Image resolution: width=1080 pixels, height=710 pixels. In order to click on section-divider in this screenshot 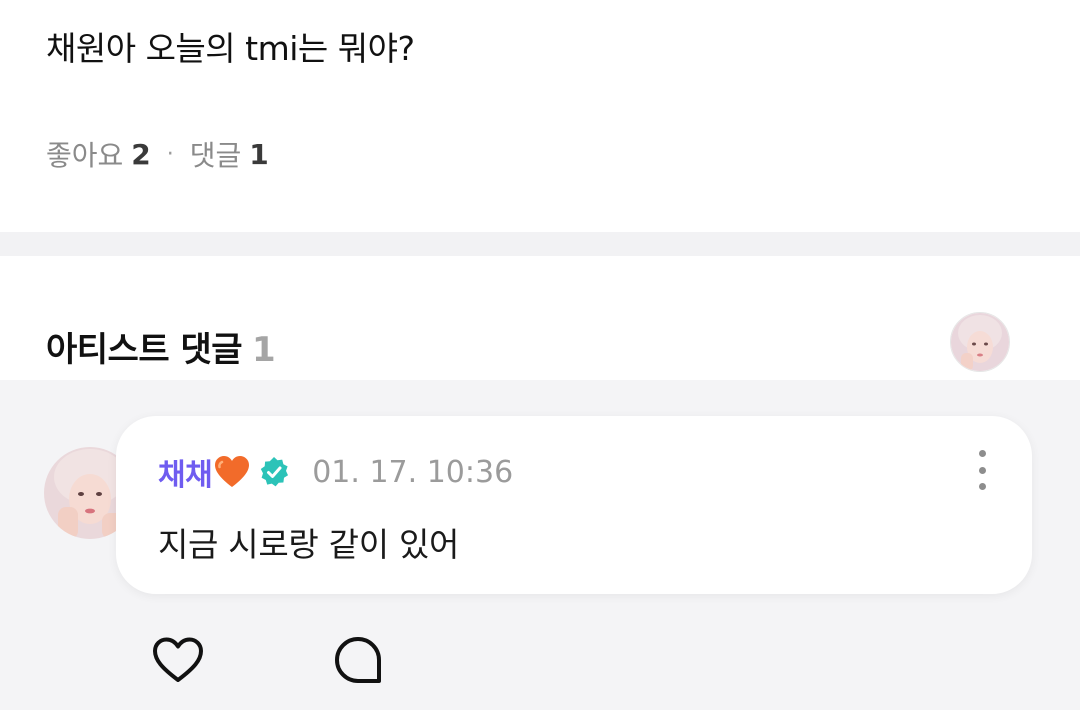, I will do `click(540, 244)`.